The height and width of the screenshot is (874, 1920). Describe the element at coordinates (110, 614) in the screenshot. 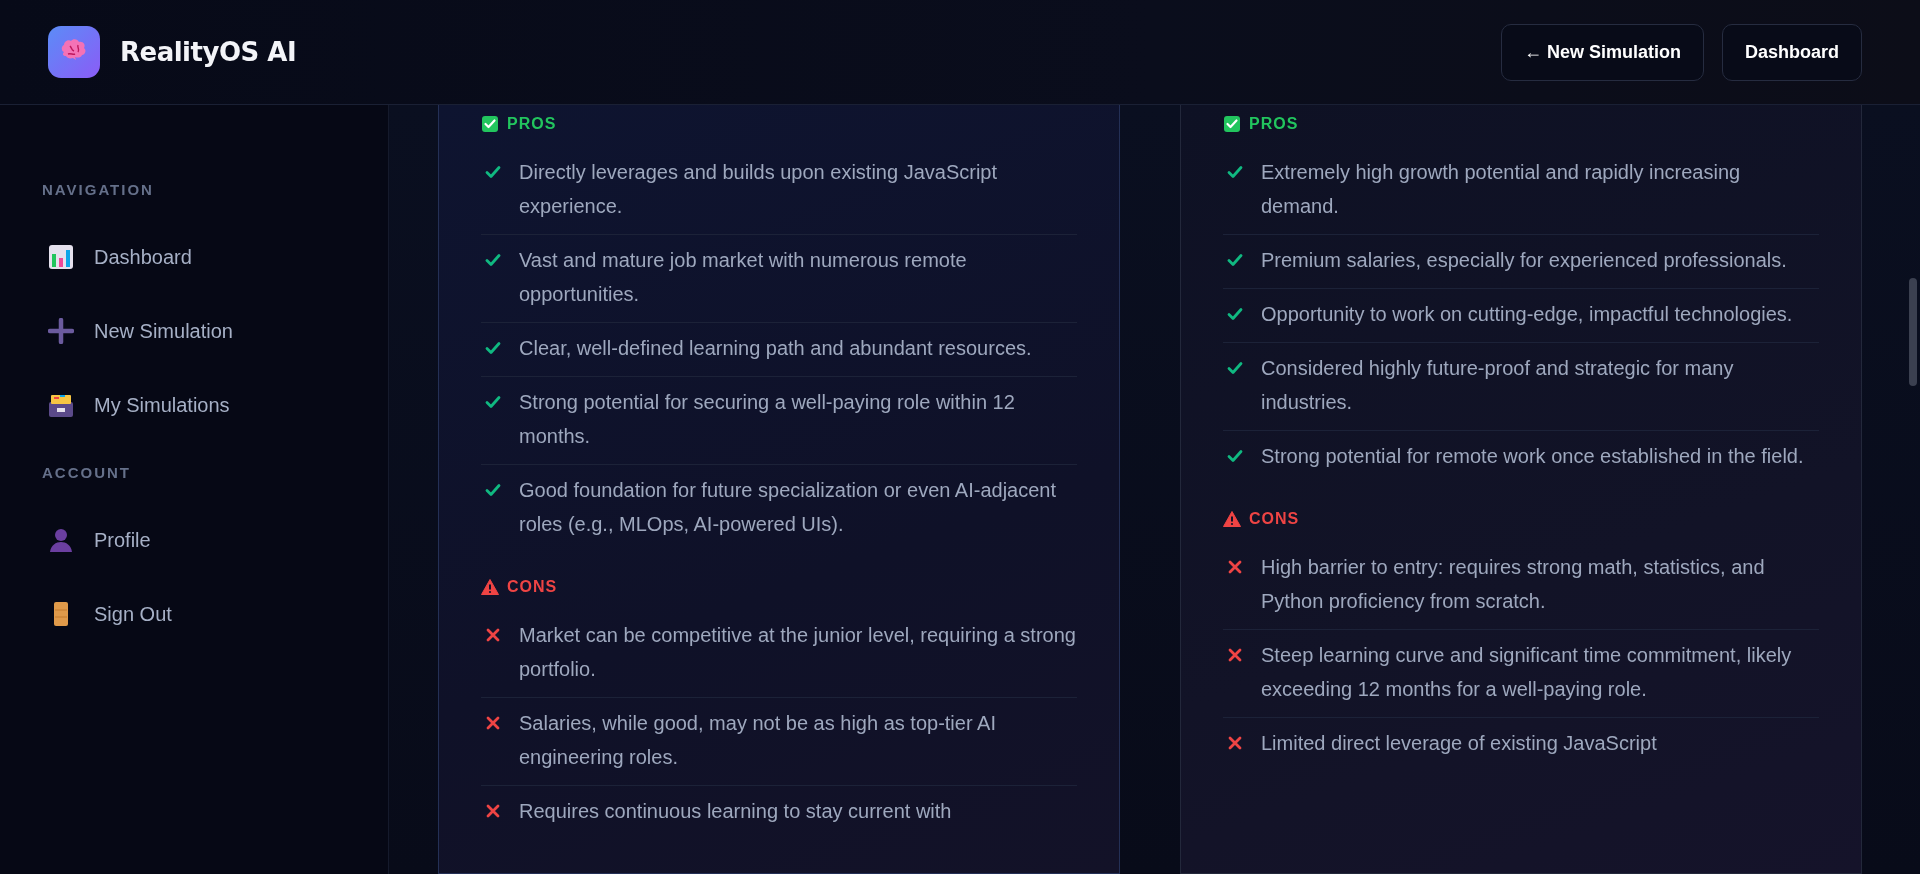

I see `nav-link: Sign Out` at that location.